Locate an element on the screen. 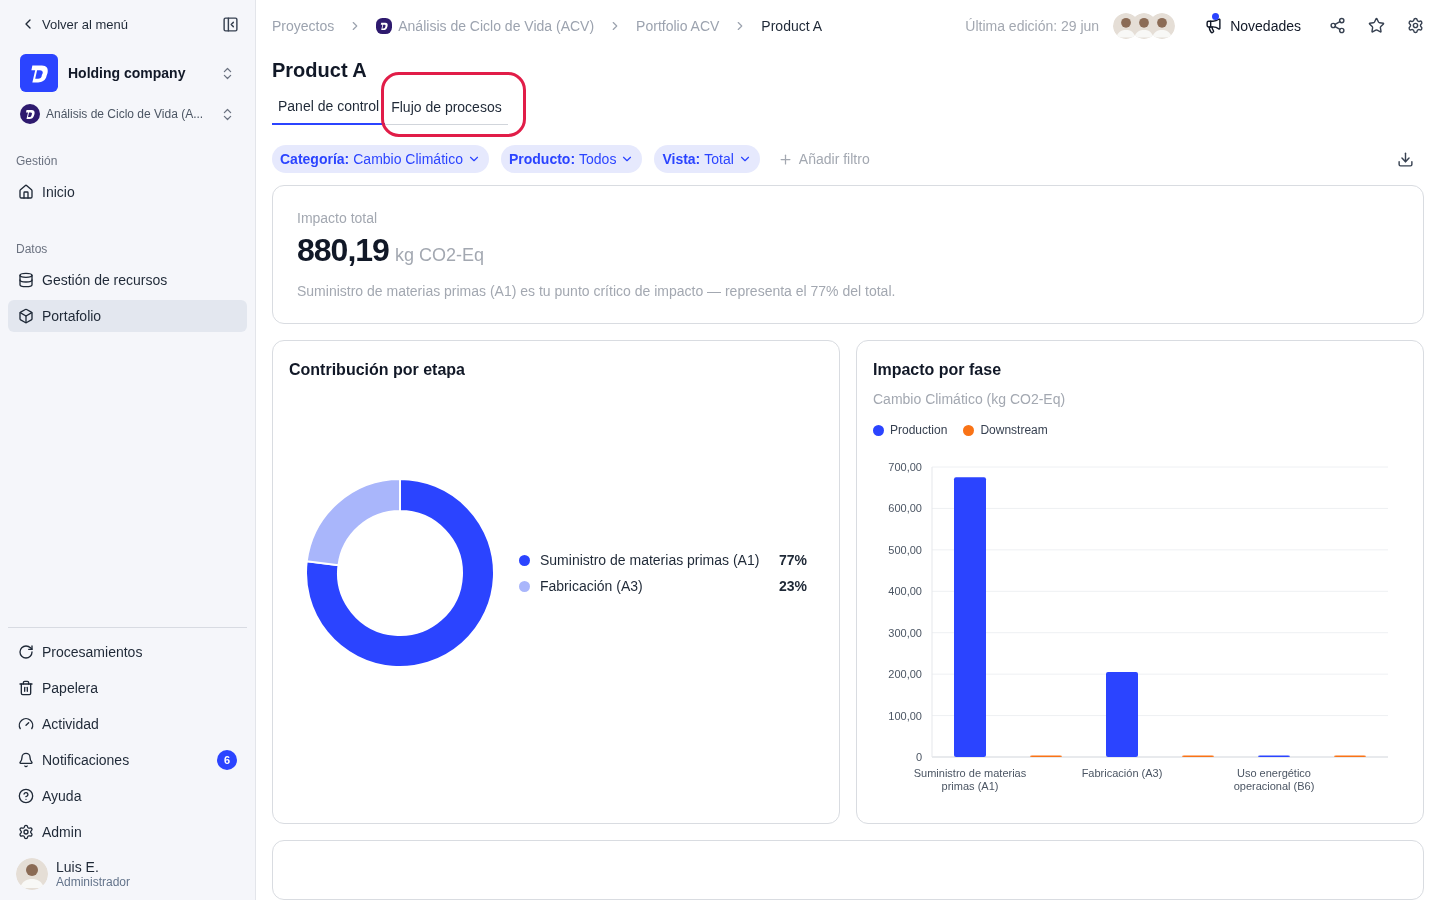 Image resolution: width=1440 pixels, height=900 pixels. tab: Panel de control is located at coordinates (329, 108).